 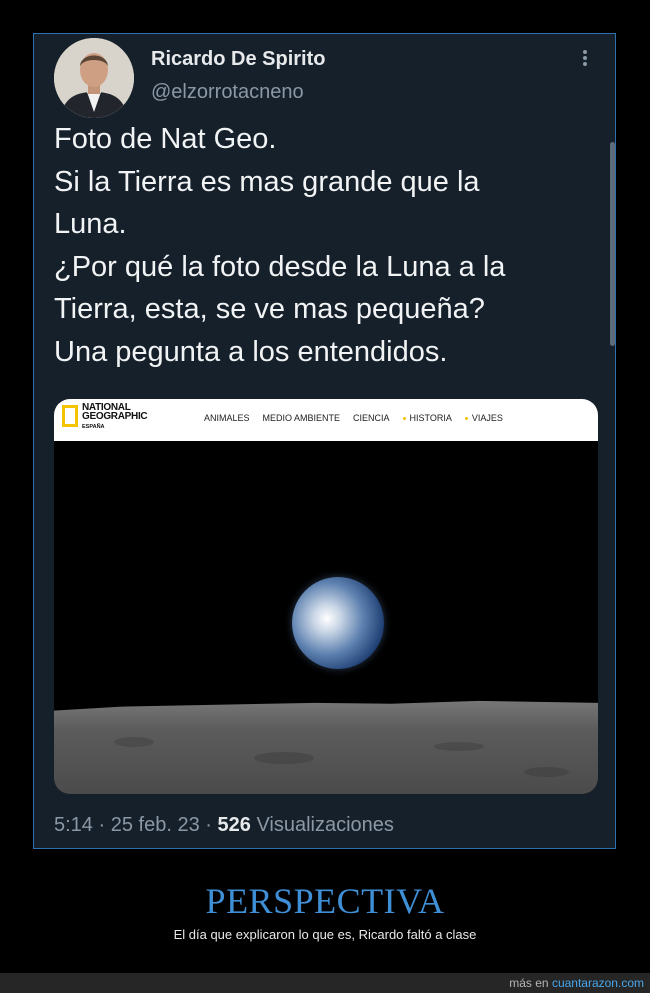 I want to click on natgeo-brand-title: NATIONAL GEOGRAPHIC, so click(x=115, y=412).